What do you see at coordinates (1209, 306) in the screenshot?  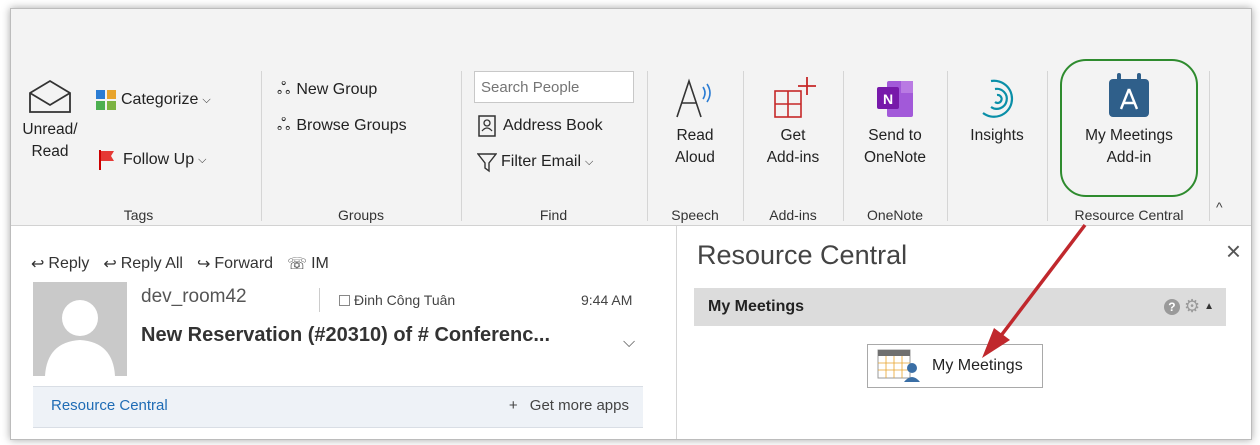 I see `caret-up-icon: ▲` at bounding box center [1209, 306].